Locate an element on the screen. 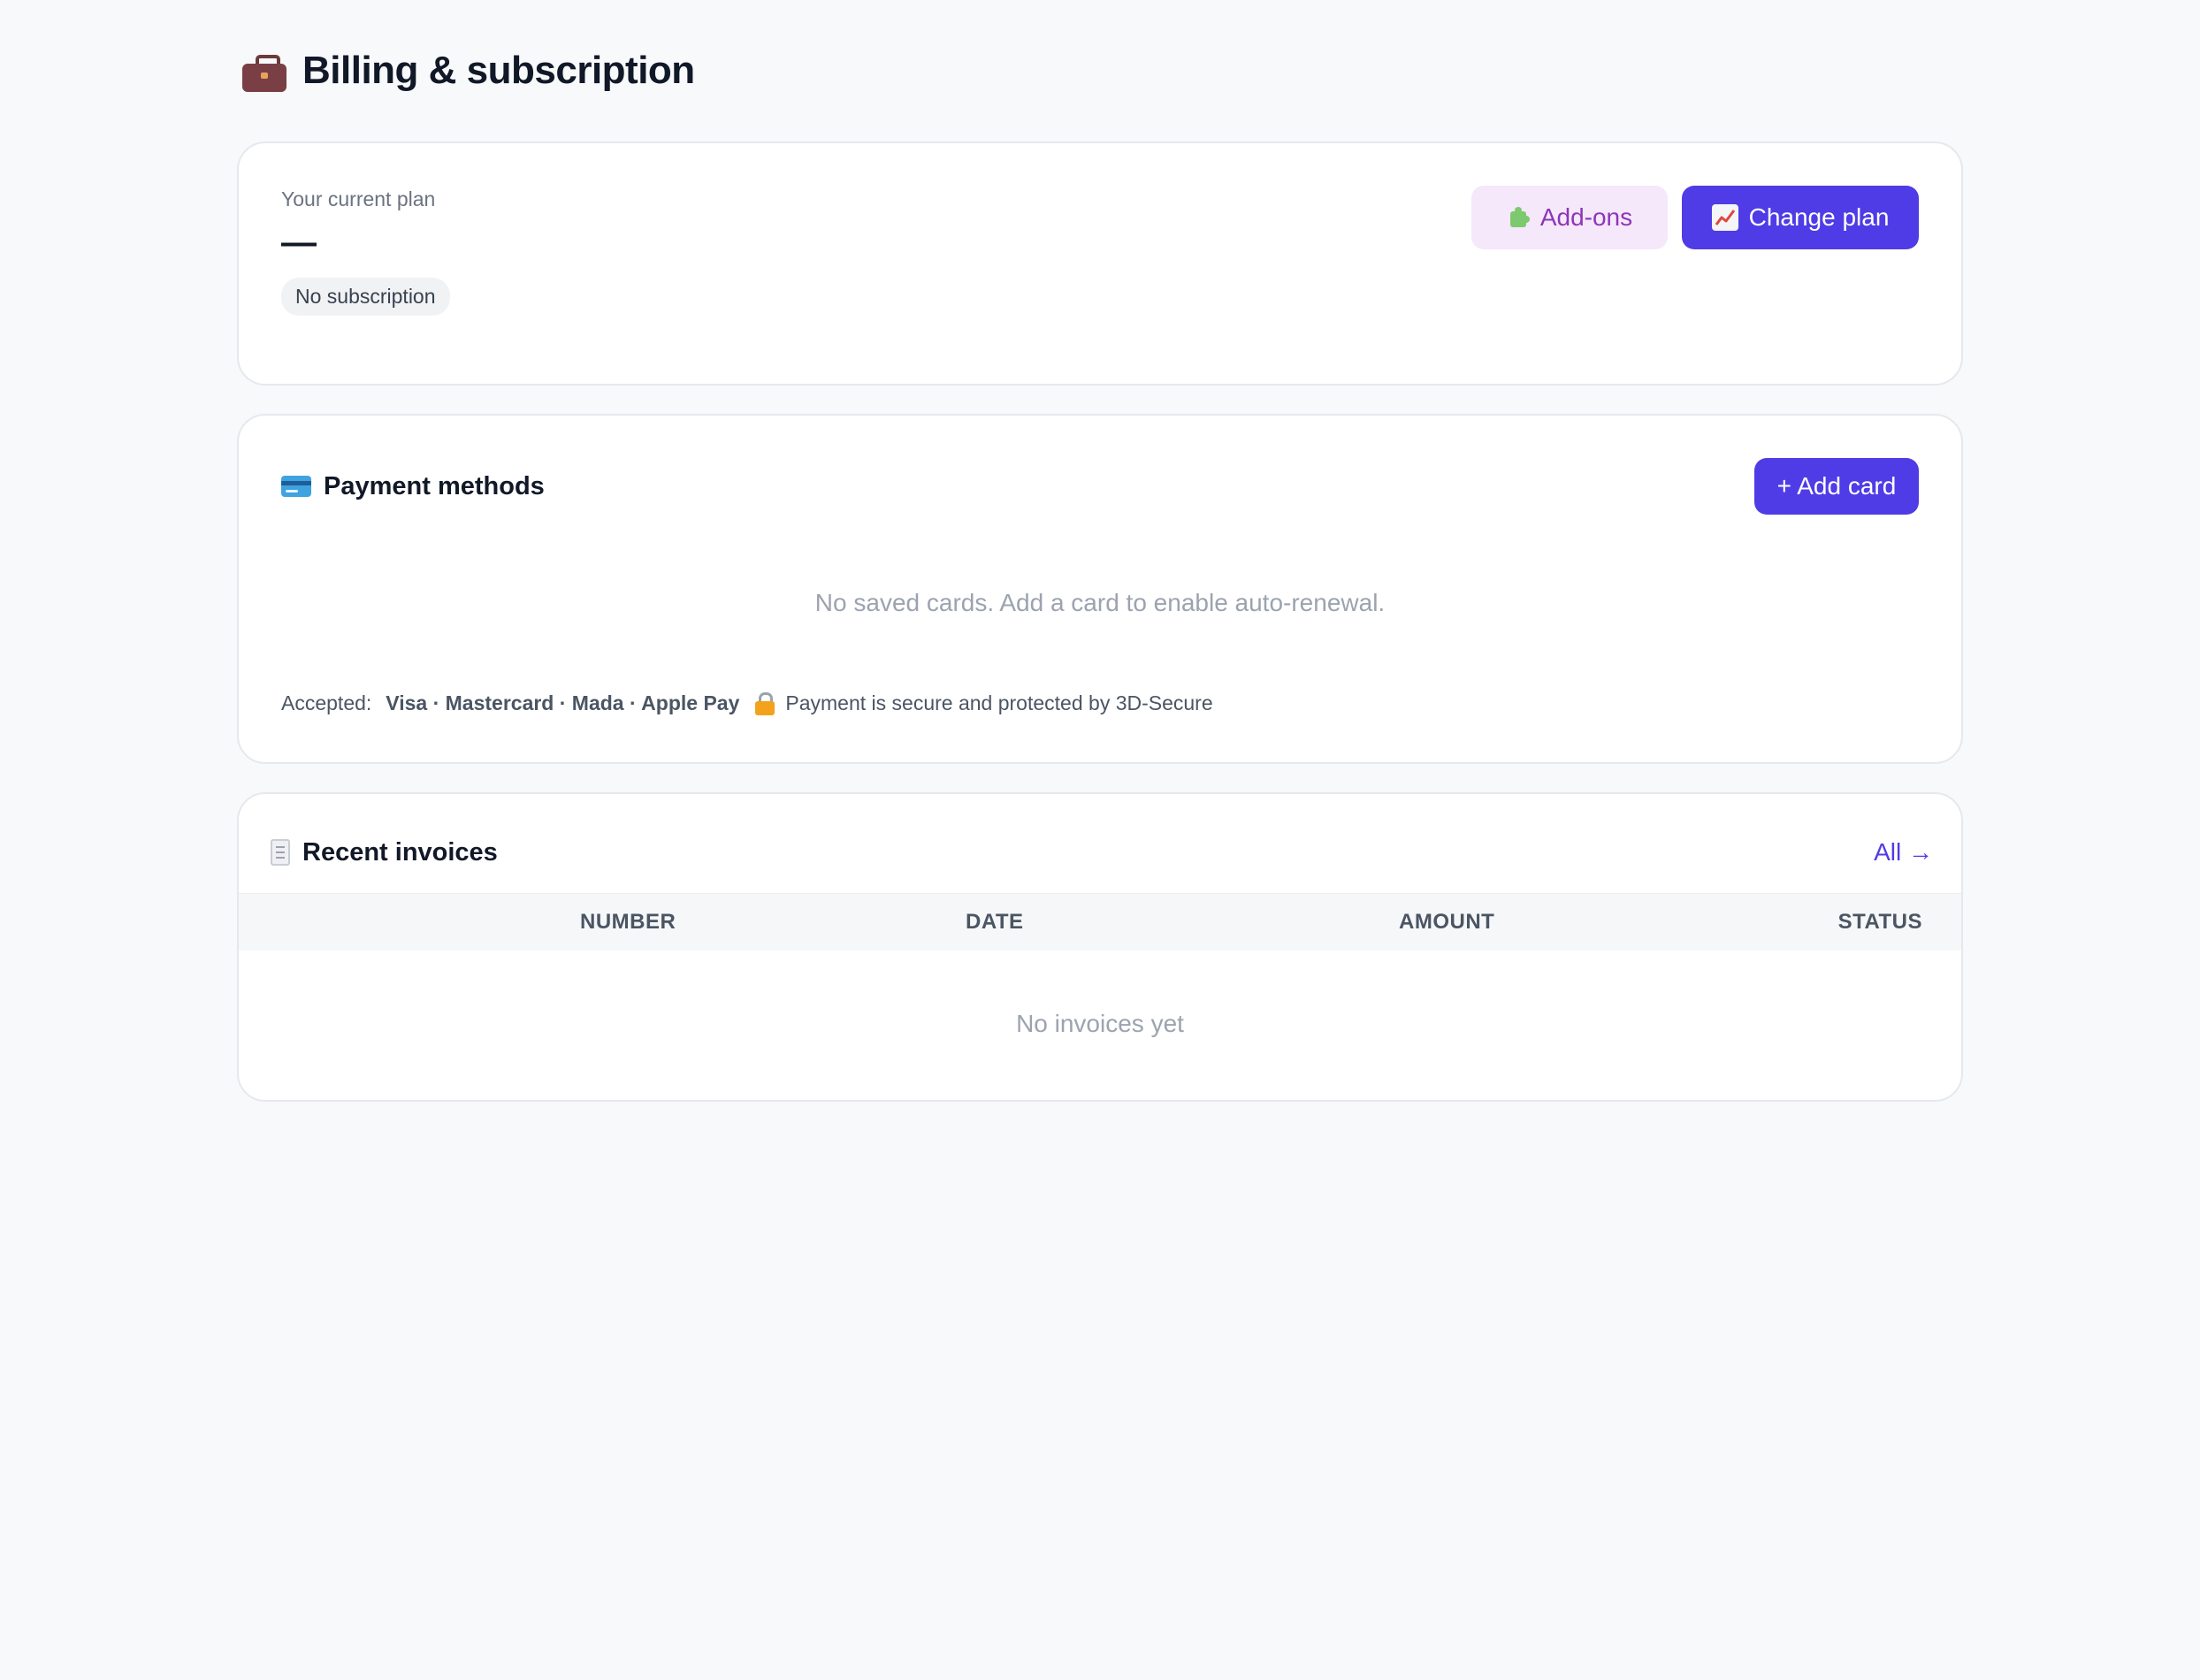 The height and width of the screenshot is (1680, 2200). column-header-status: STATUS is located at coordinates (1880, 922).